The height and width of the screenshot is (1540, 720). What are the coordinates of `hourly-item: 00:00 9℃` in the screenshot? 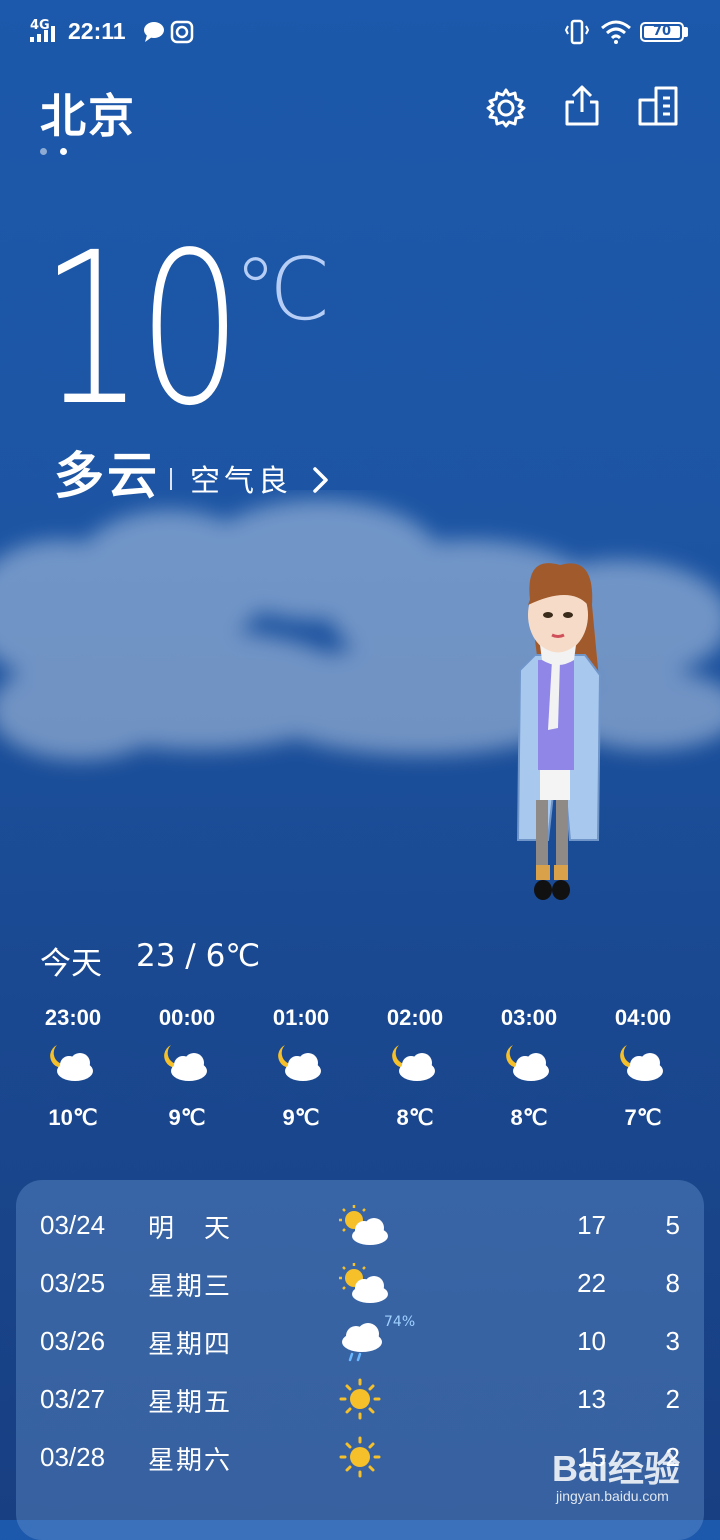 It's located at (187, 1068).